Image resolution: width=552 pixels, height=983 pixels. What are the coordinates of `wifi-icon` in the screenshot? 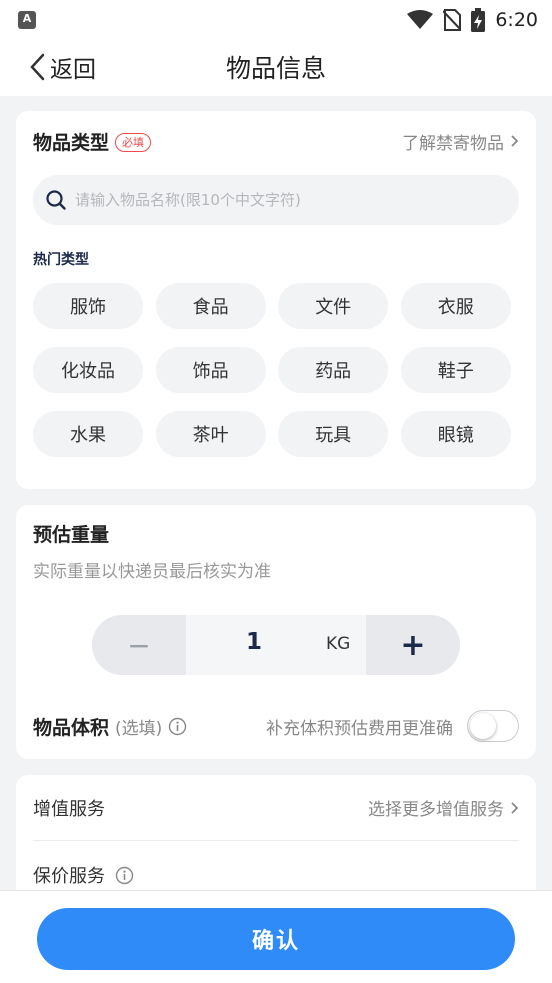 It's located at (420, 19).